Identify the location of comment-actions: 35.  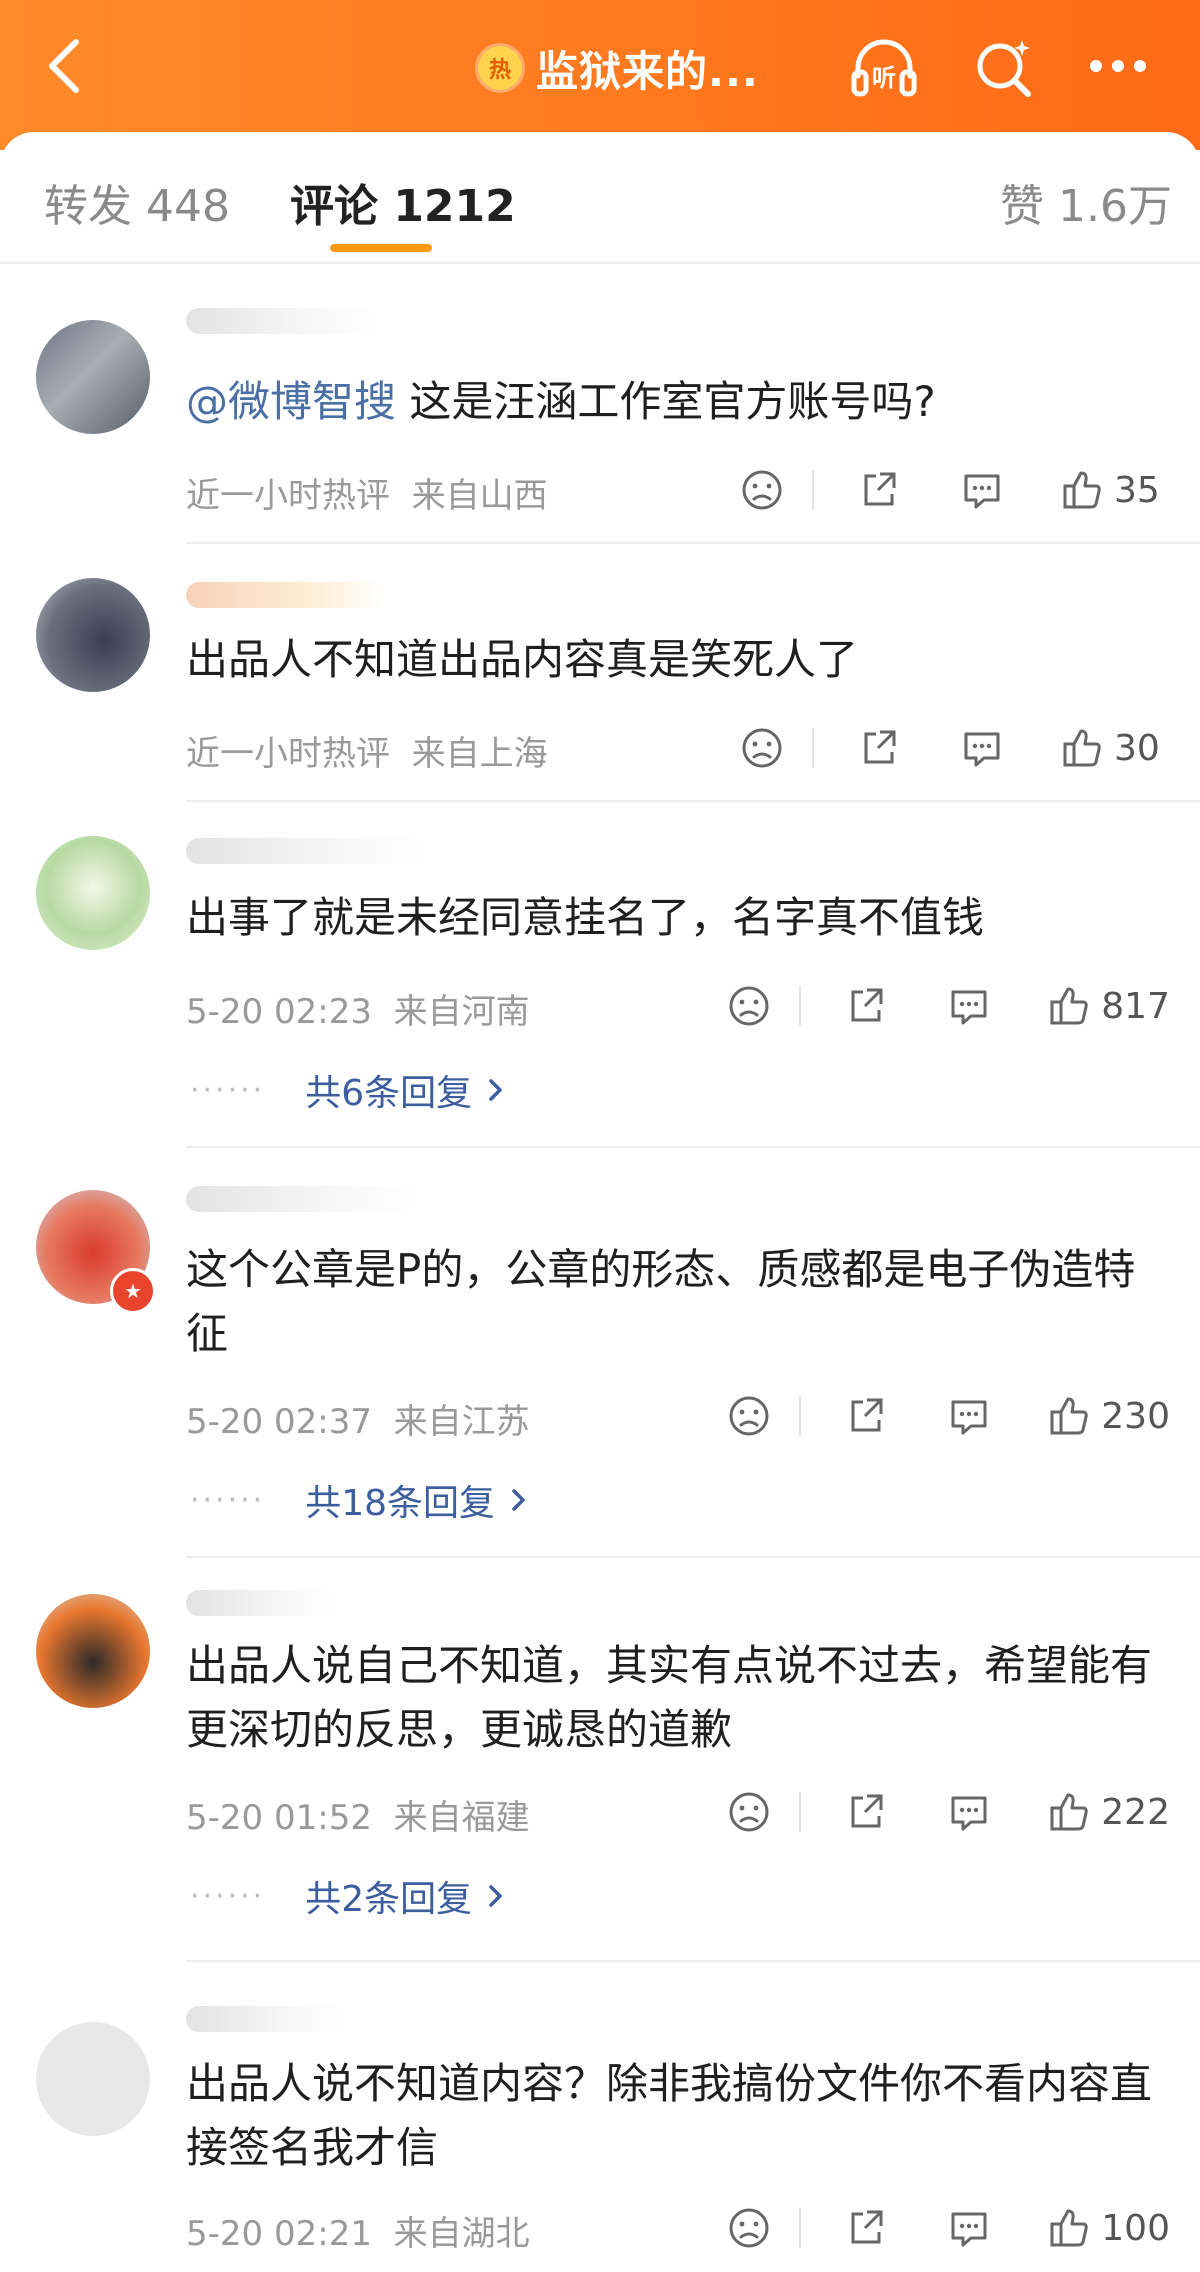
(955, 490).